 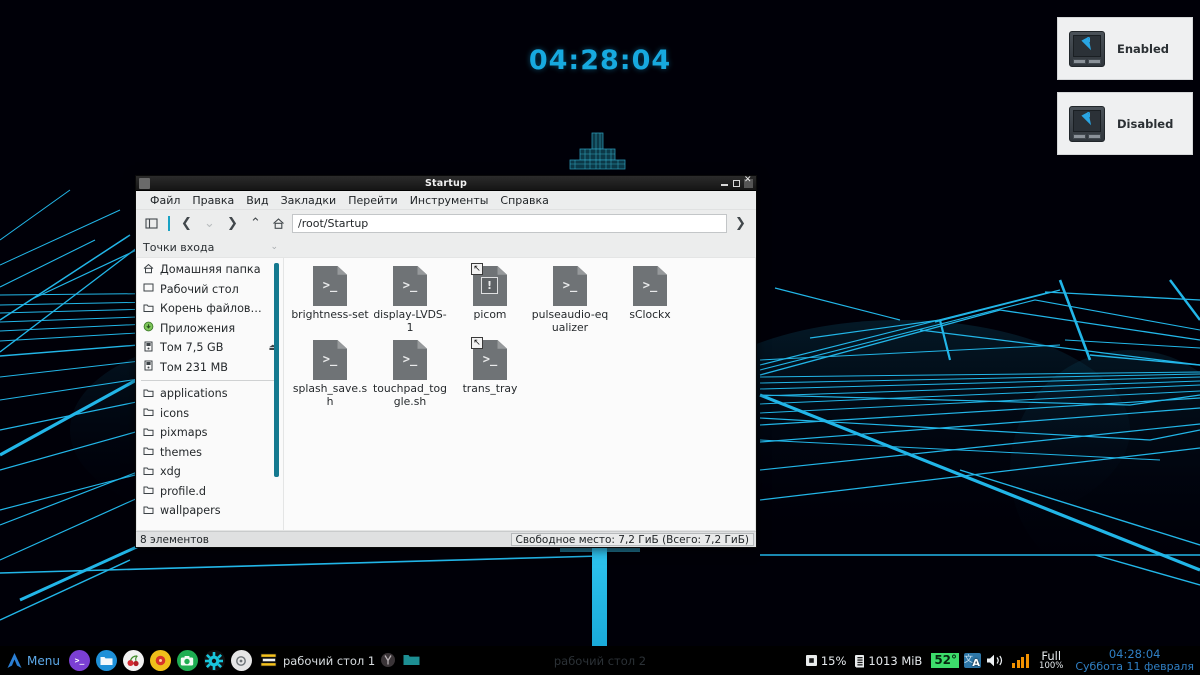 I want to click on menu-file: Файл, so click(x=165, y=200).